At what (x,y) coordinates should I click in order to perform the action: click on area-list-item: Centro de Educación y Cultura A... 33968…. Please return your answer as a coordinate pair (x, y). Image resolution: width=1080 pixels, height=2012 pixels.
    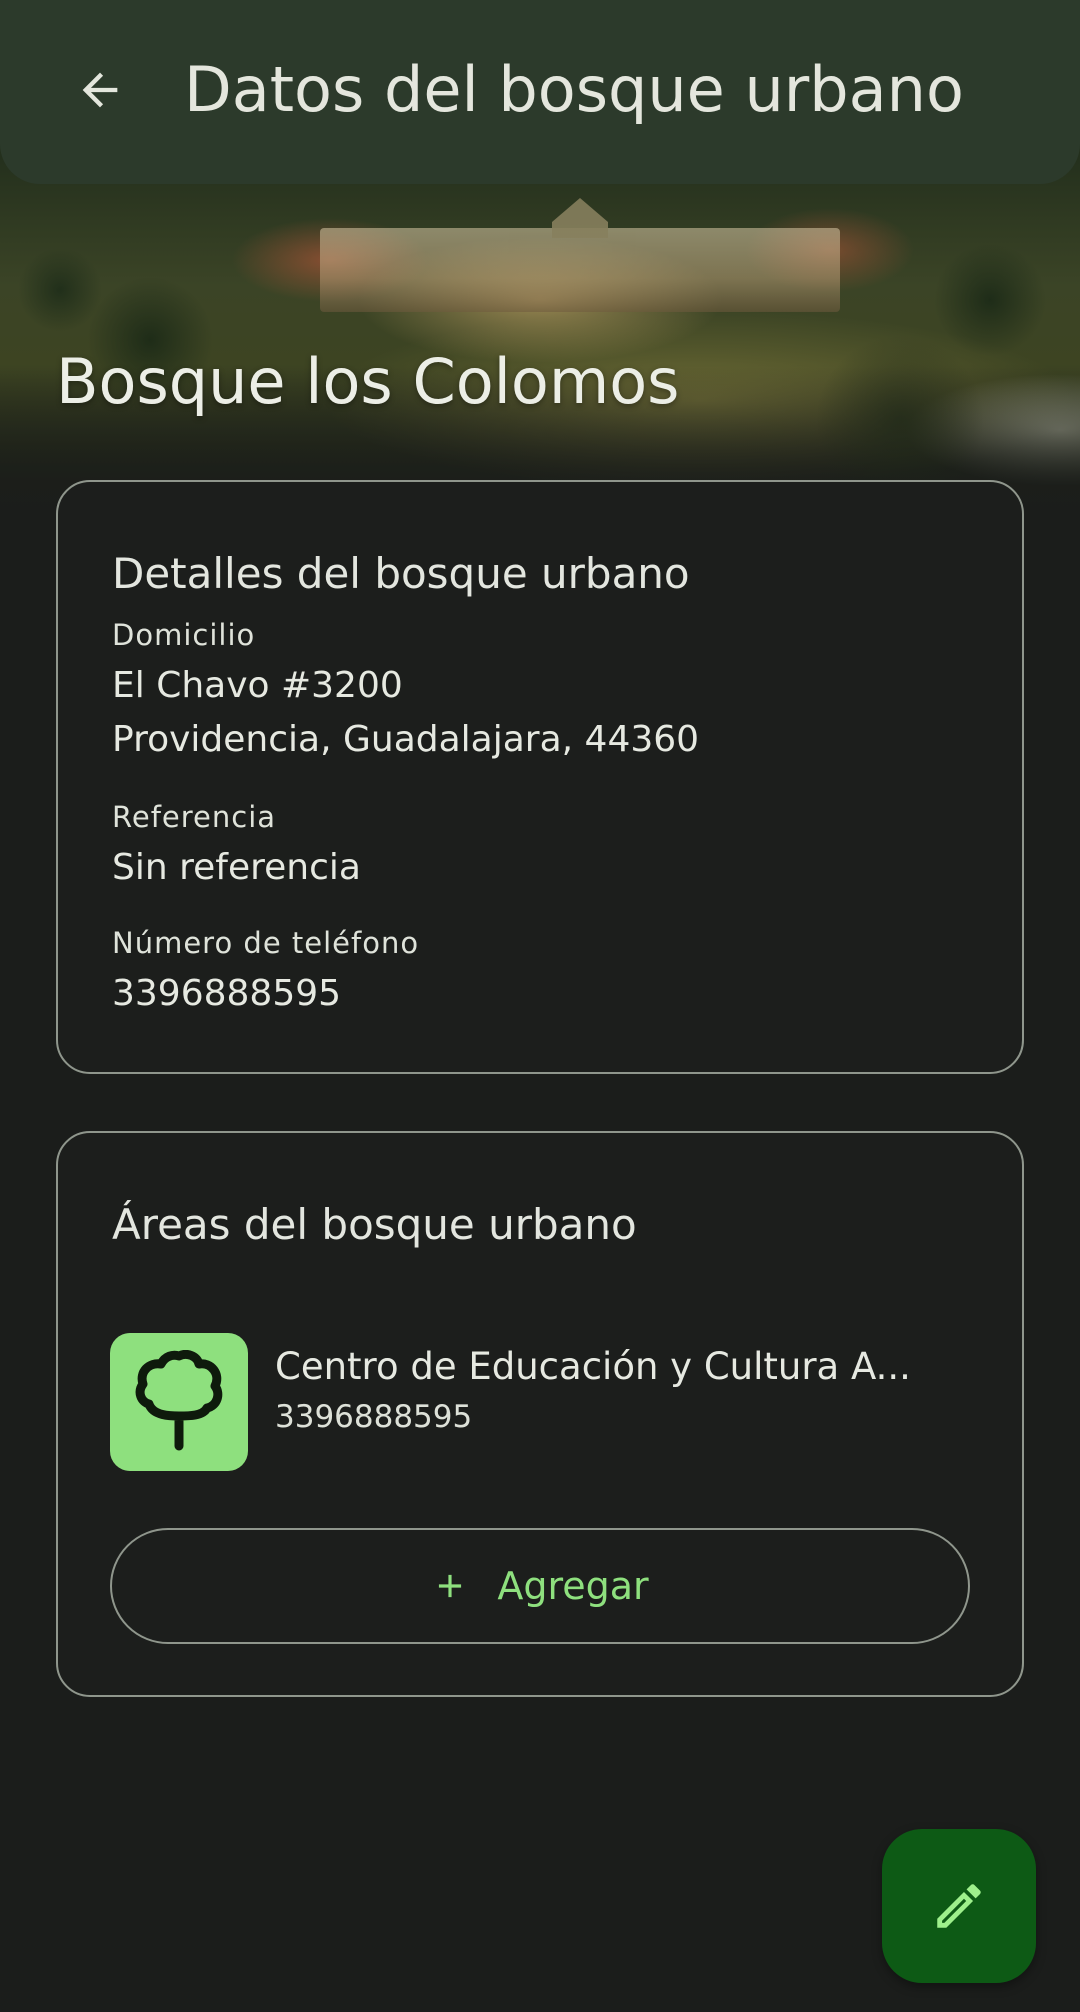
    Looking at the image, I should click on (540, 1402).